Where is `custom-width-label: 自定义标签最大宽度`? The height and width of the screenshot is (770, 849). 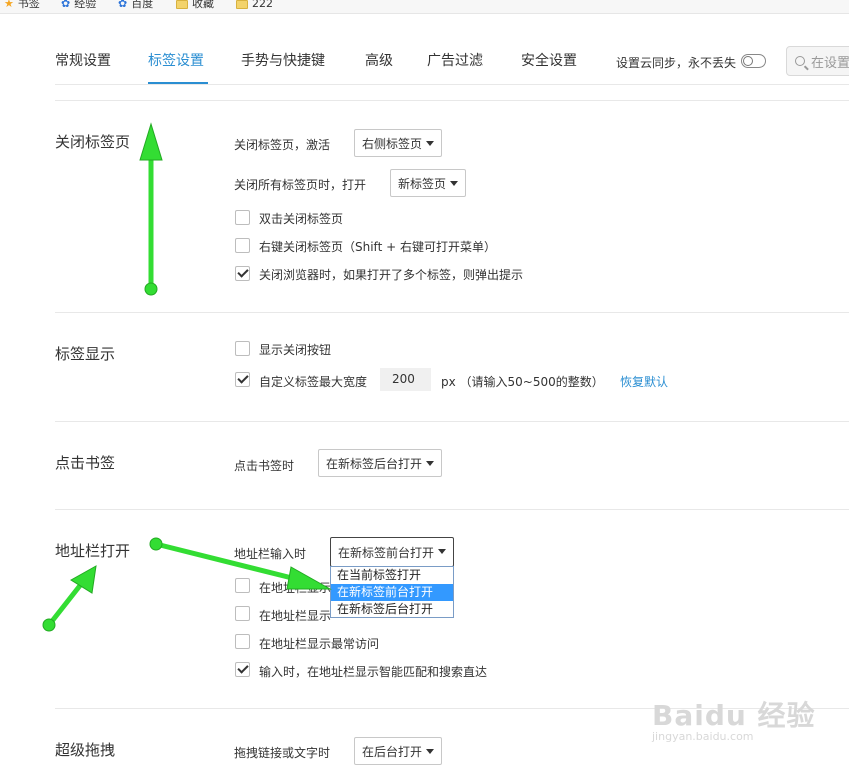
custom-width-label: 自定义标签最大宽度 is located at coordinates (313, 382).